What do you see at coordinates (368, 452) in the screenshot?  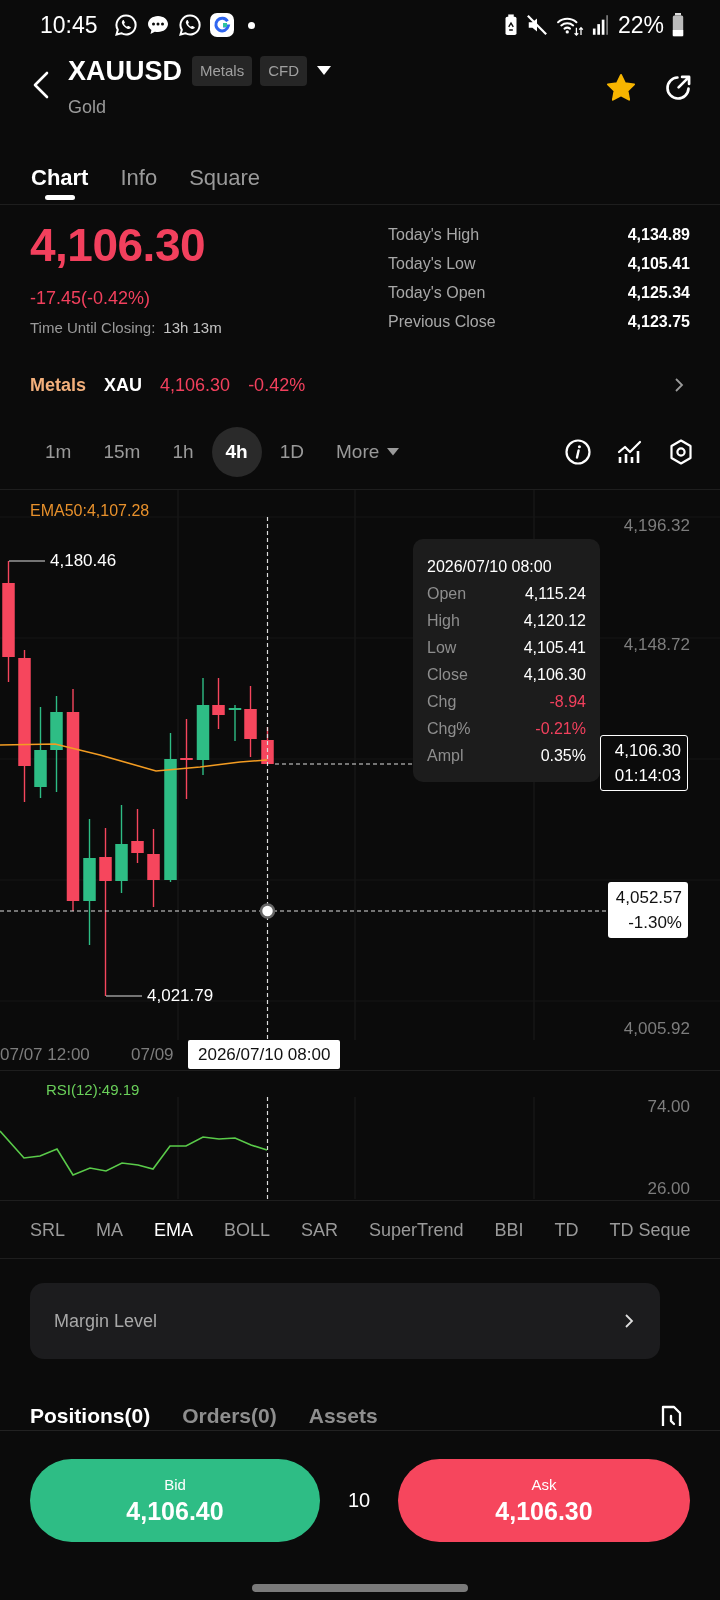 I see `more-menu-button: More` at bounding box center [368, 452].